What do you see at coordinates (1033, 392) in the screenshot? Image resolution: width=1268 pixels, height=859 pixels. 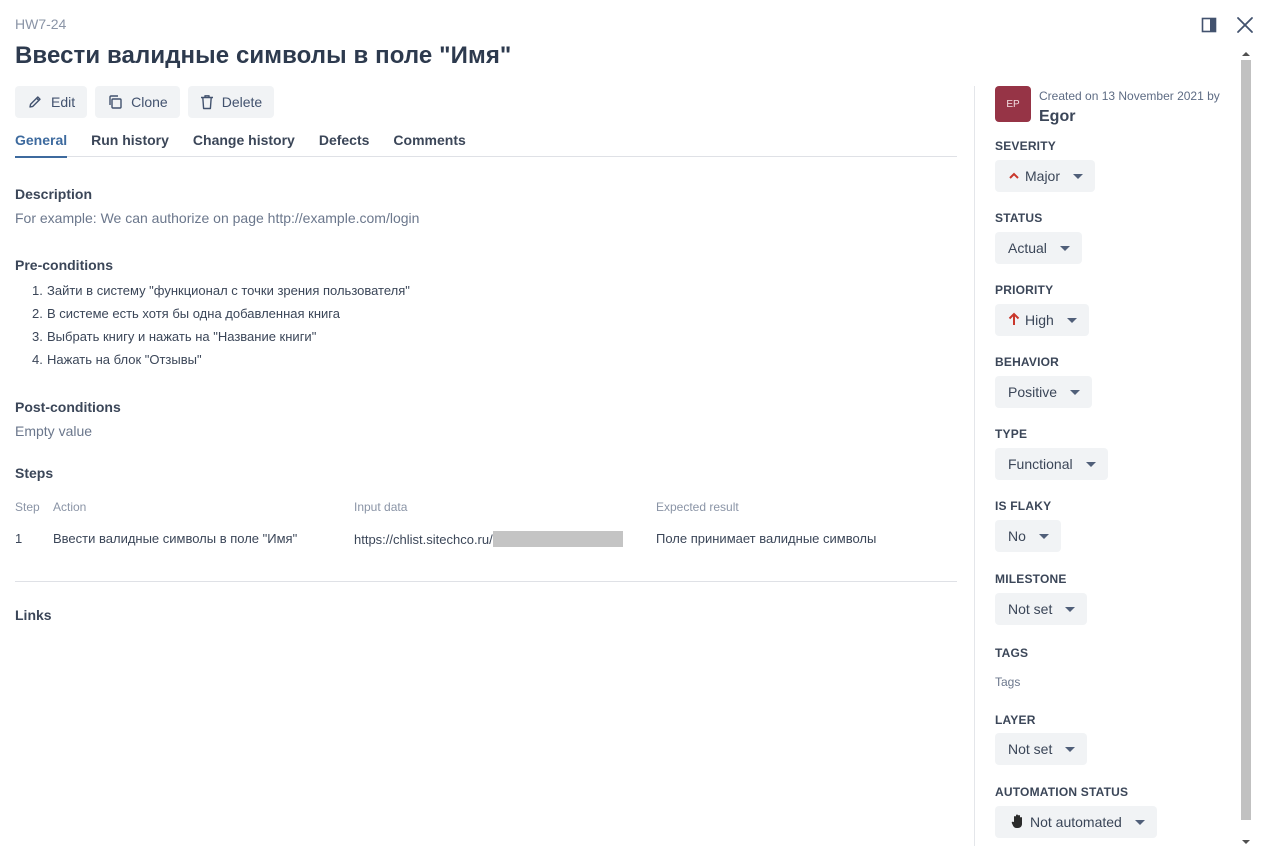 I see `behavior-value: Positive` at bounding box center [1033, 392].